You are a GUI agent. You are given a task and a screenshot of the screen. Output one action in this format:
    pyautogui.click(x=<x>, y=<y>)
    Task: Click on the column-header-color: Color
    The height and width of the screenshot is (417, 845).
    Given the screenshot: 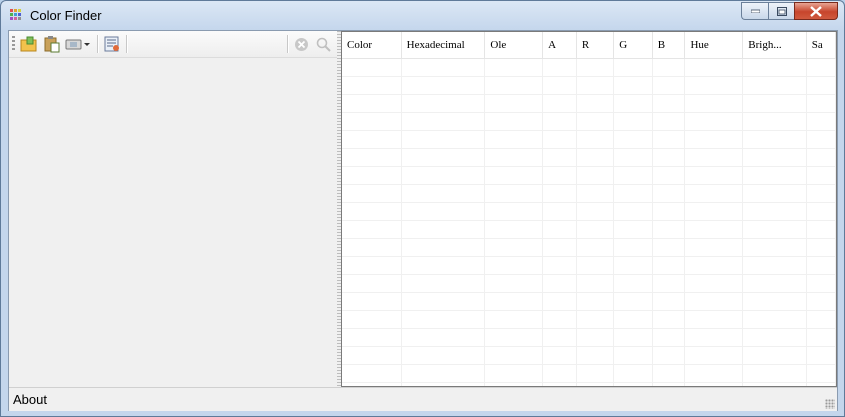 What is the action you would take?
    pyautogui.click(x=372, y=45)
    